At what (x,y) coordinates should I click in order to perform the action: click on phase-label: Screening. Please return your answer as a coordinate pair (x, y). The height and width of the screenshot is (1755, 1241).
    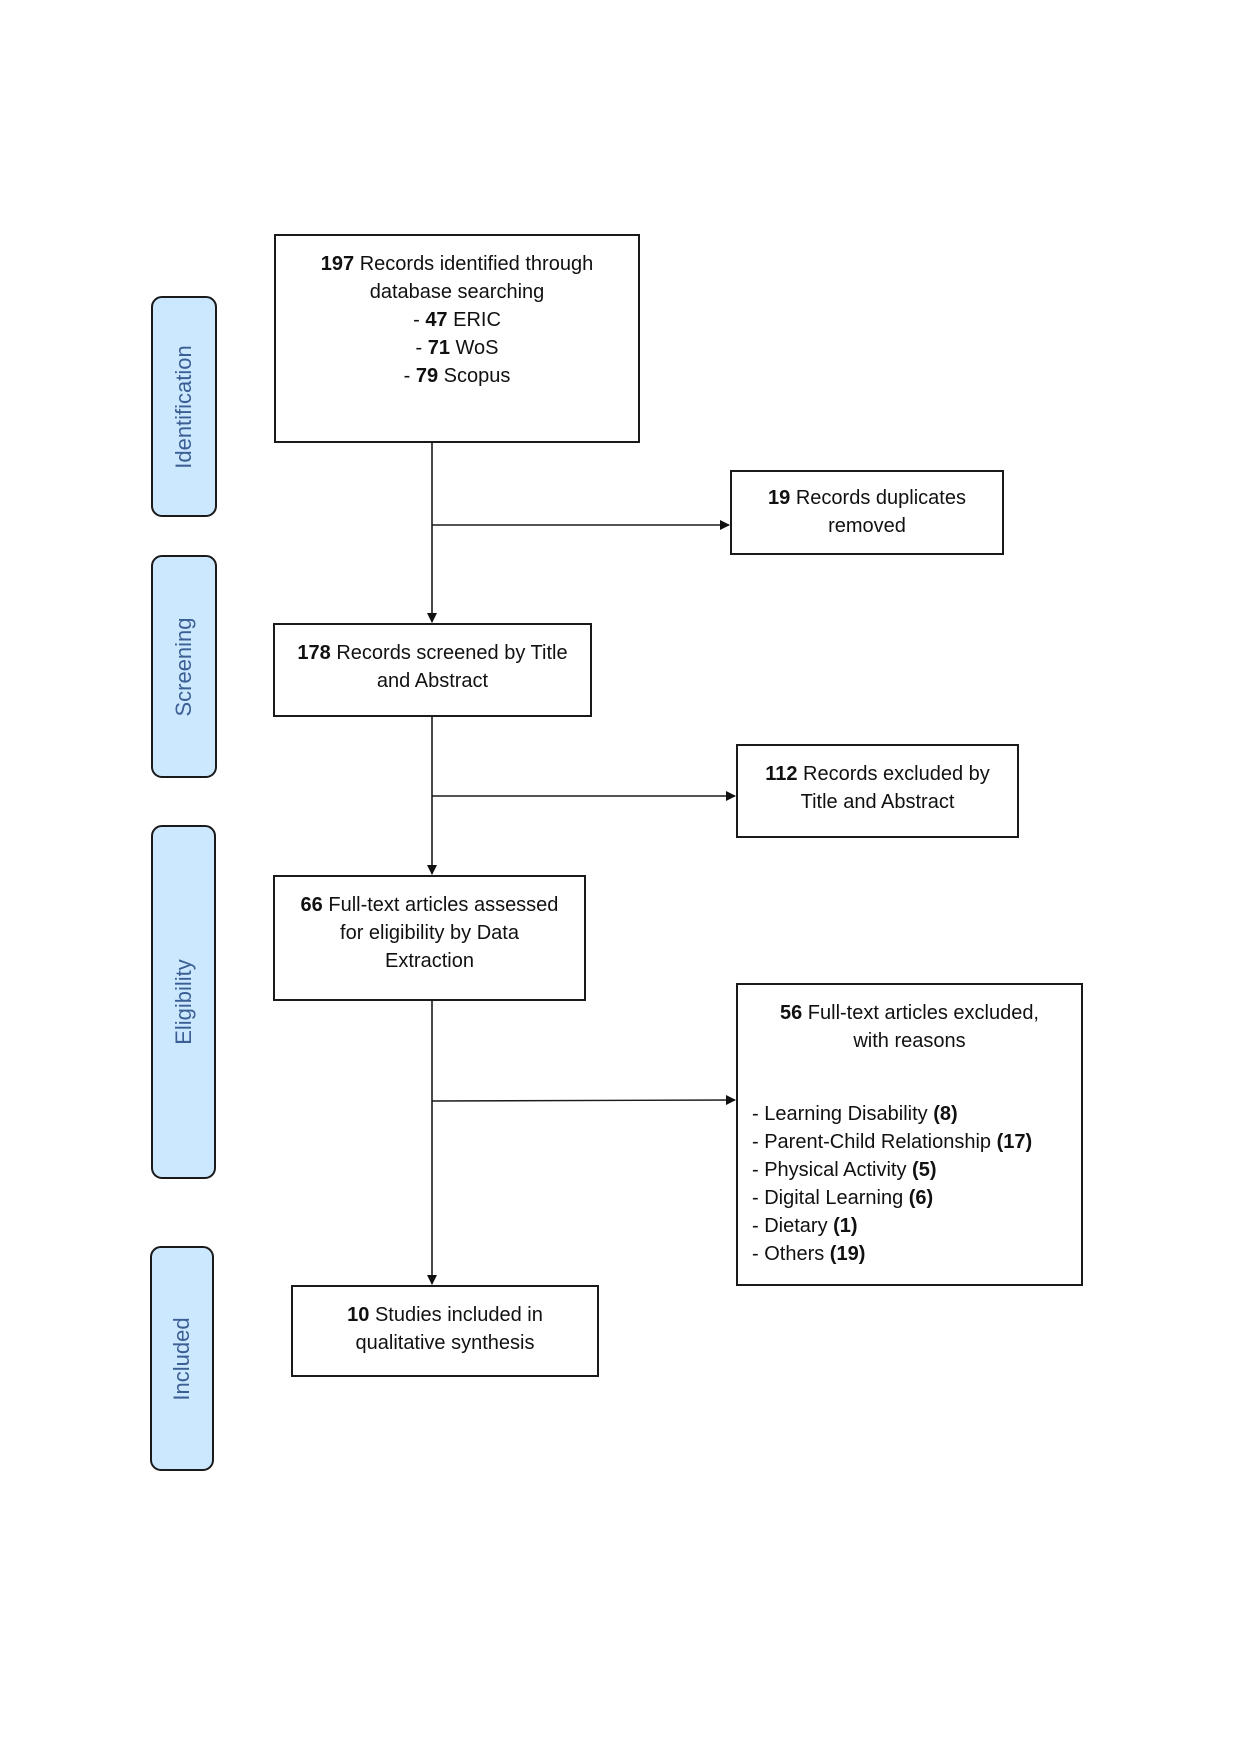
    Looking at the image, I should click on (183, 666).